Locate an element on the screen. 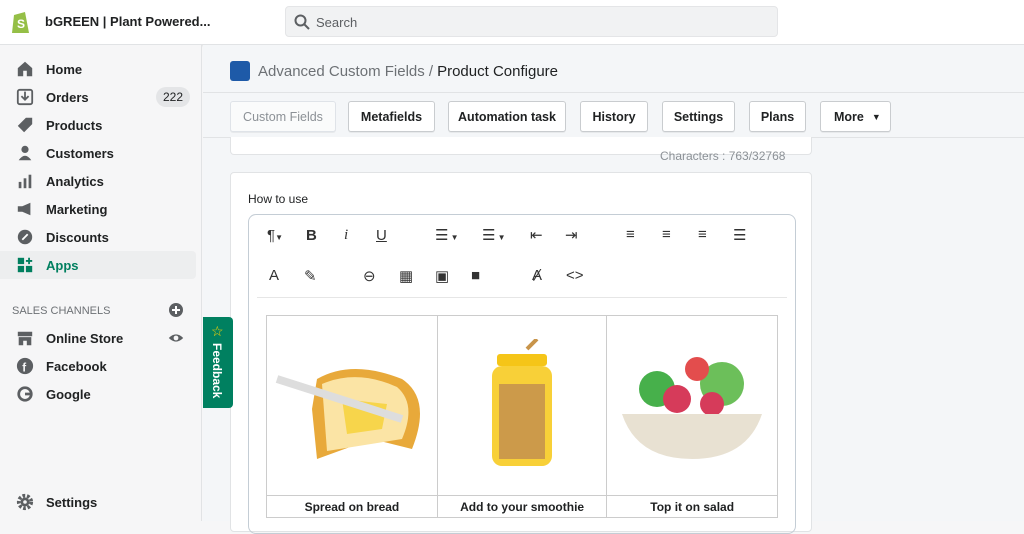  sidebar-item-discounts: Discounts is located at coordinates (98, 237).